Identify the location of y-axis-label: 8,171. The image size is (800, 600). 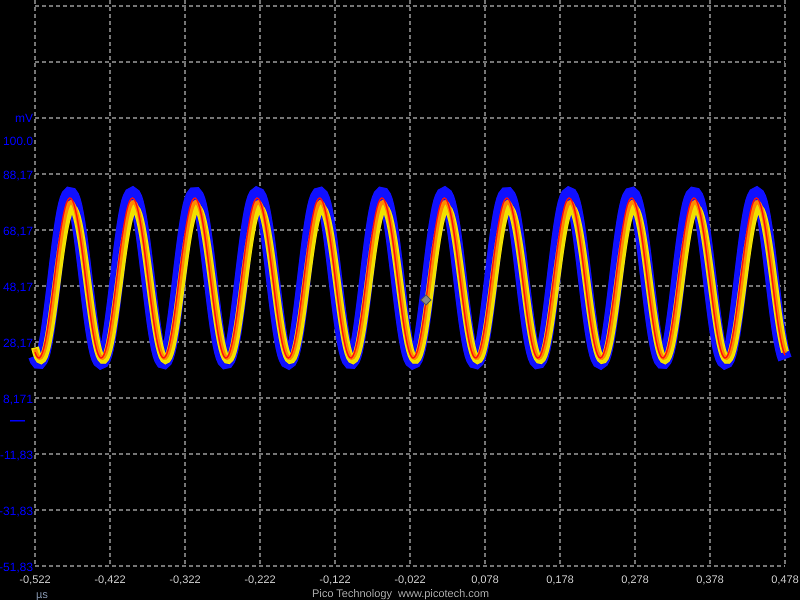
(17, 399).